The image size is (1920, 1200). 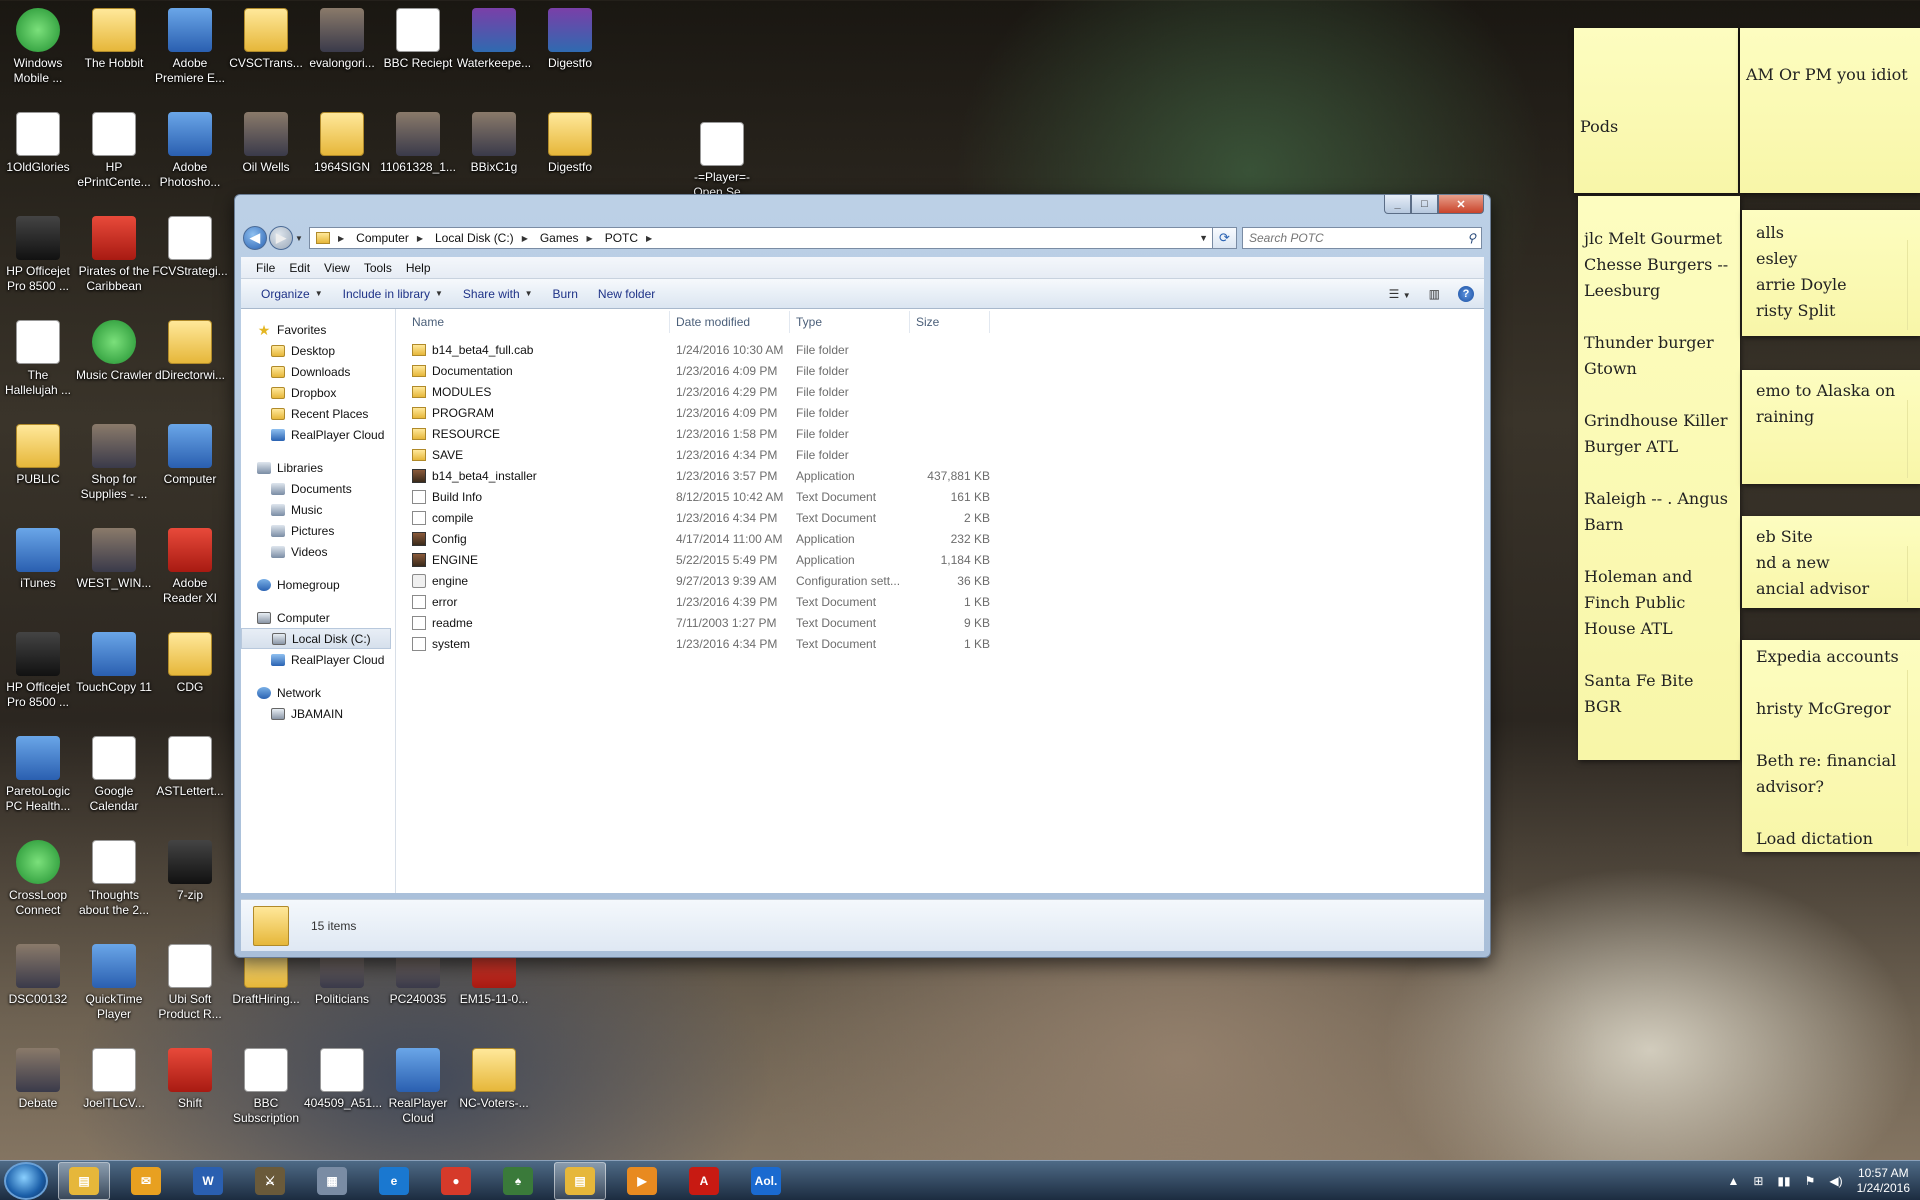 I want to click on nav-network-item: JBAMAIN, so click(x=318, y=713).